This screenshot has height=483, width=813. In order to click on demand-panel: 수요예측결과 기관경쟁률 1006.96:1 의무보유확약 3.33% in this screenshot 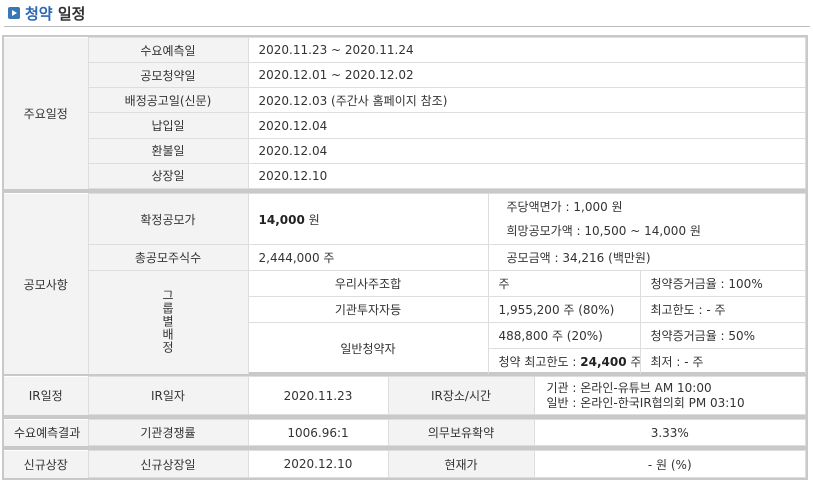, I will do `click(405, 432)`.